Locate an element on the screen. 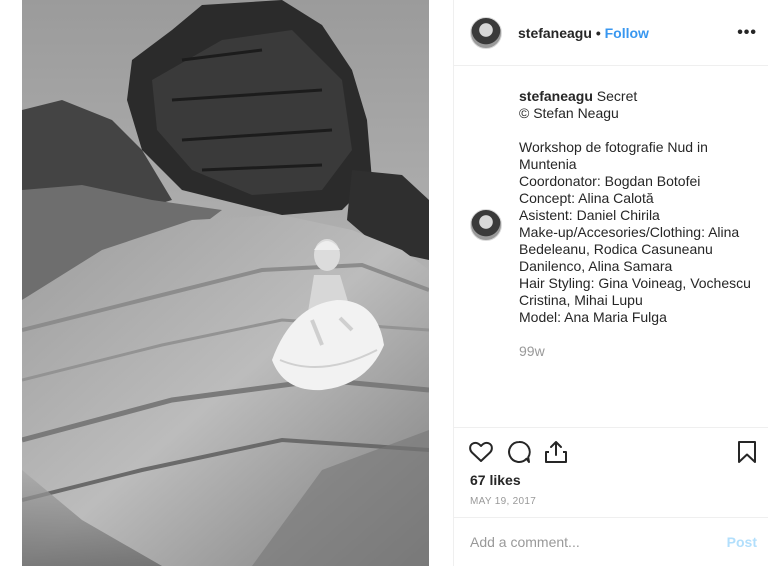  post-date: MAY 19, 2017 is located at coordinates (503, 501).